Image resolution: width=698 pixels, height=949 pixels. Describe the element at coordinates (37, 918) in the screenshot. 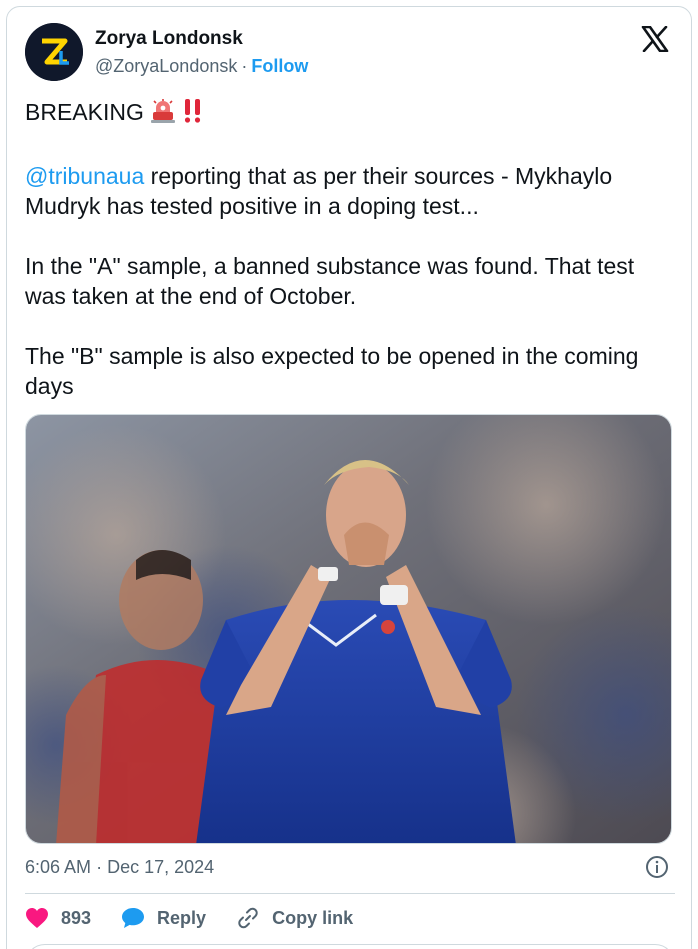

I see `heart-icon` at that location.